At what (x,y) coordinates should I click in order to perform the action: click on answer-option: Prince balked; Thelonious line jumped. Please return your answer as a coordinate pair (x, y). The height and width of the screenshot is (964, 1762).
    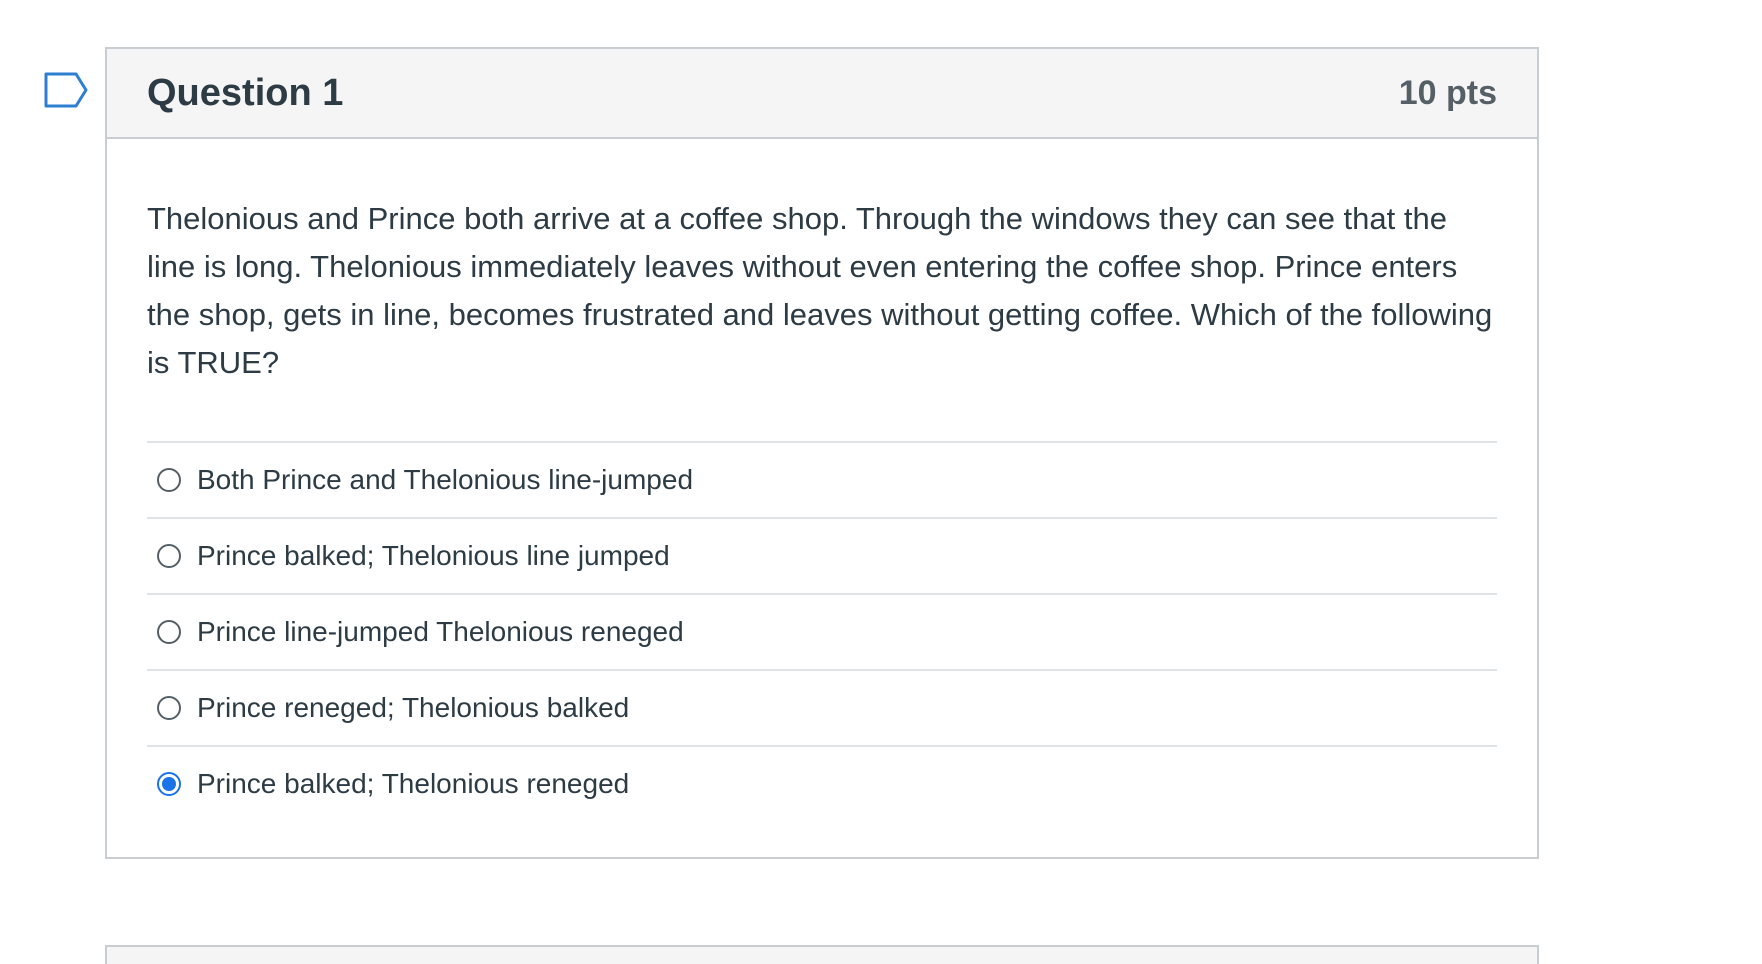
    Looking at the image, I should click on (822, 557).